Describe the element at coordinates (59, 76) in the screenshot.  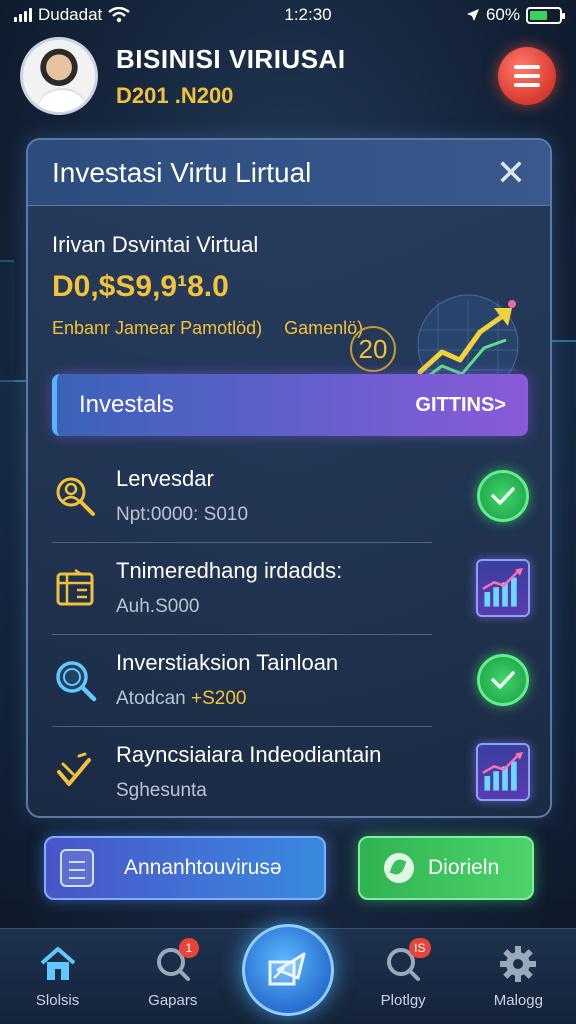
I see `user-avatar` at that location.